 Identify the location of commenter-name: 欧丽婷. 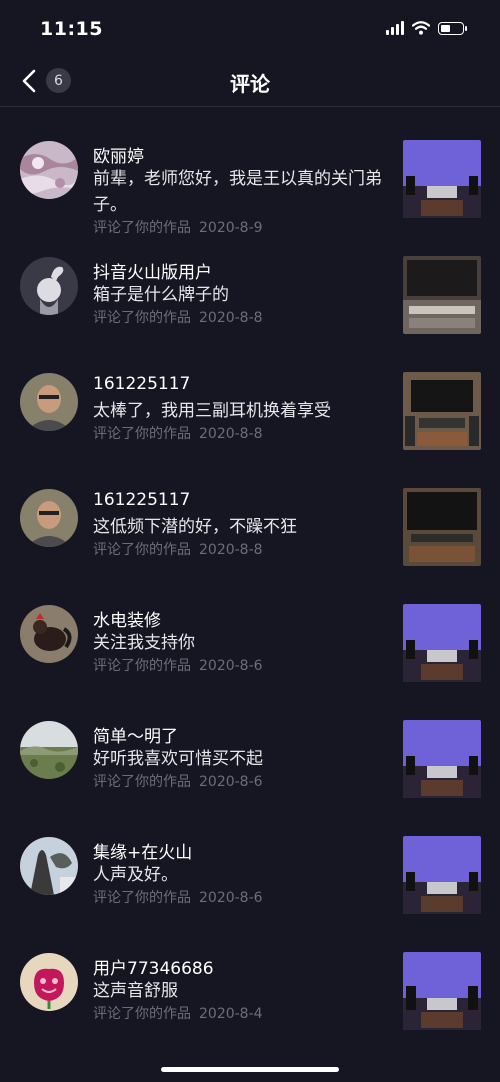
(118, 154).